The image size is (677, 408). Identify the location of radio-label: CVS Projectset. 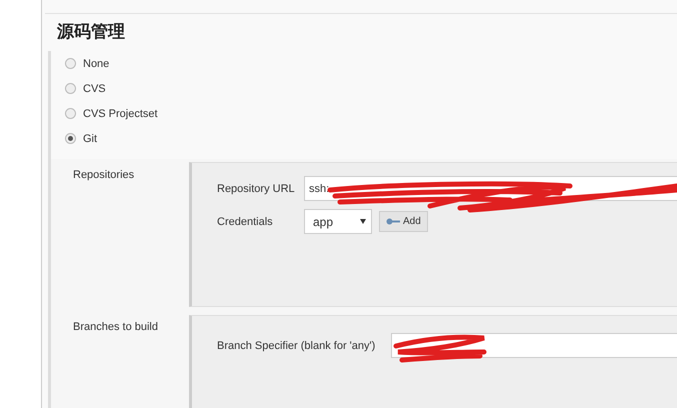
(120, 114).